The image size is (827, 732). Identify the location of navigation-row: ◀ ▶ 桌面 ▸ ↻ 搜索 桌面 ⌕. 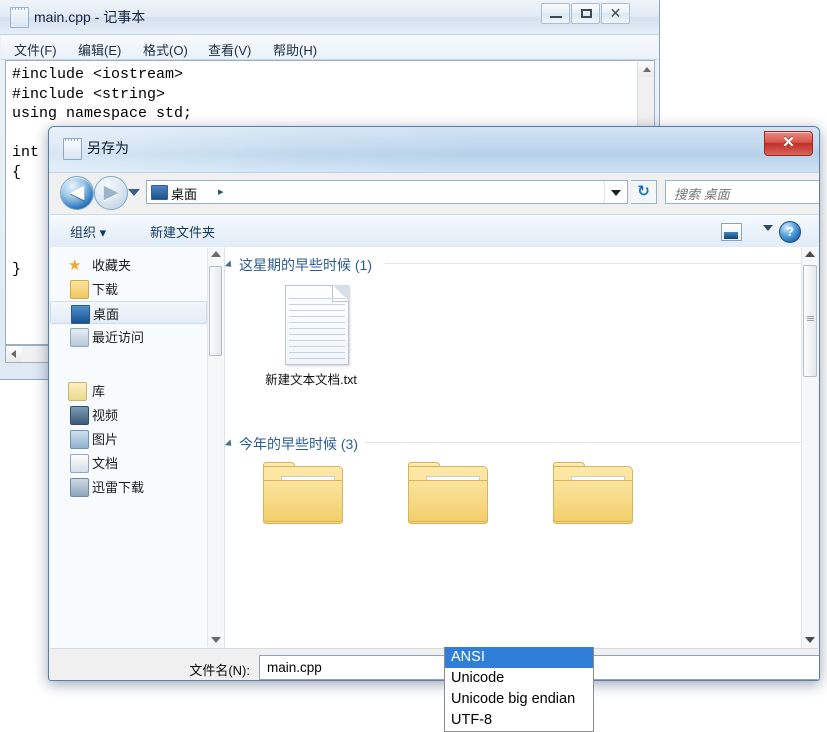
(434, 193).